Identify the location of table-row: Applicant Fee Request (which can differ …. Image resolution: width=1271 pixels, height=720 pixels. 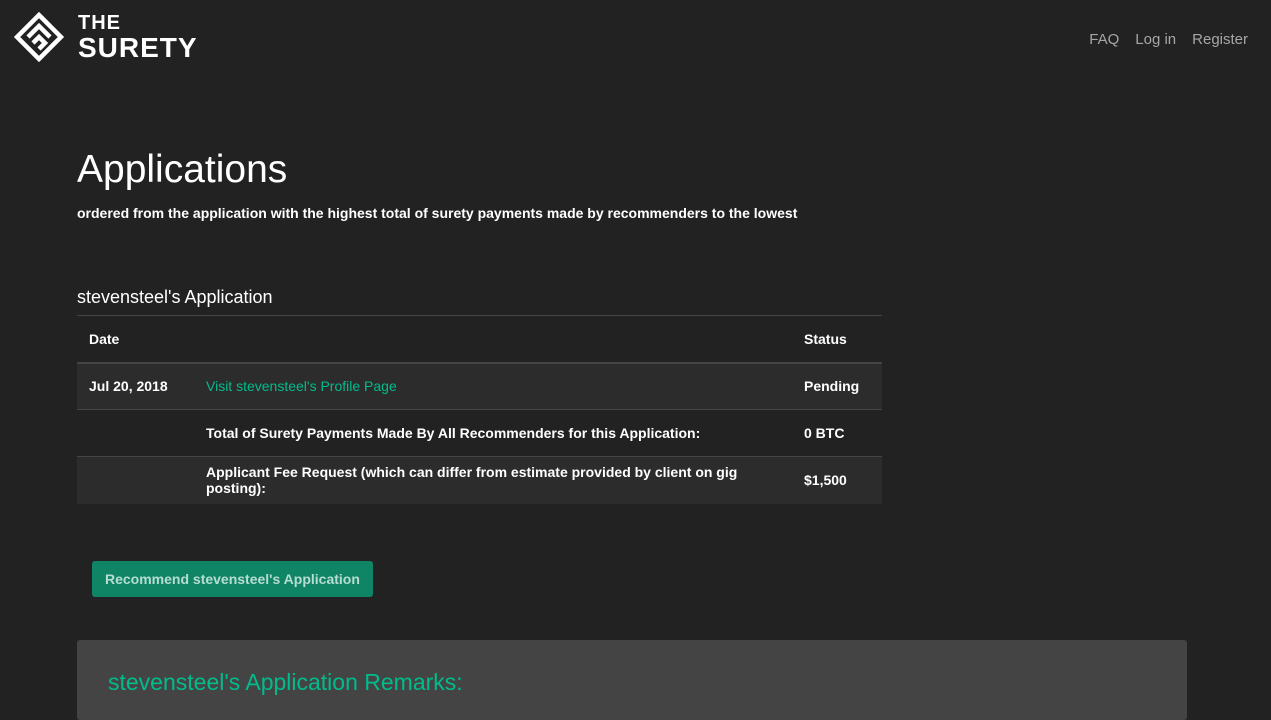
(479, 480).